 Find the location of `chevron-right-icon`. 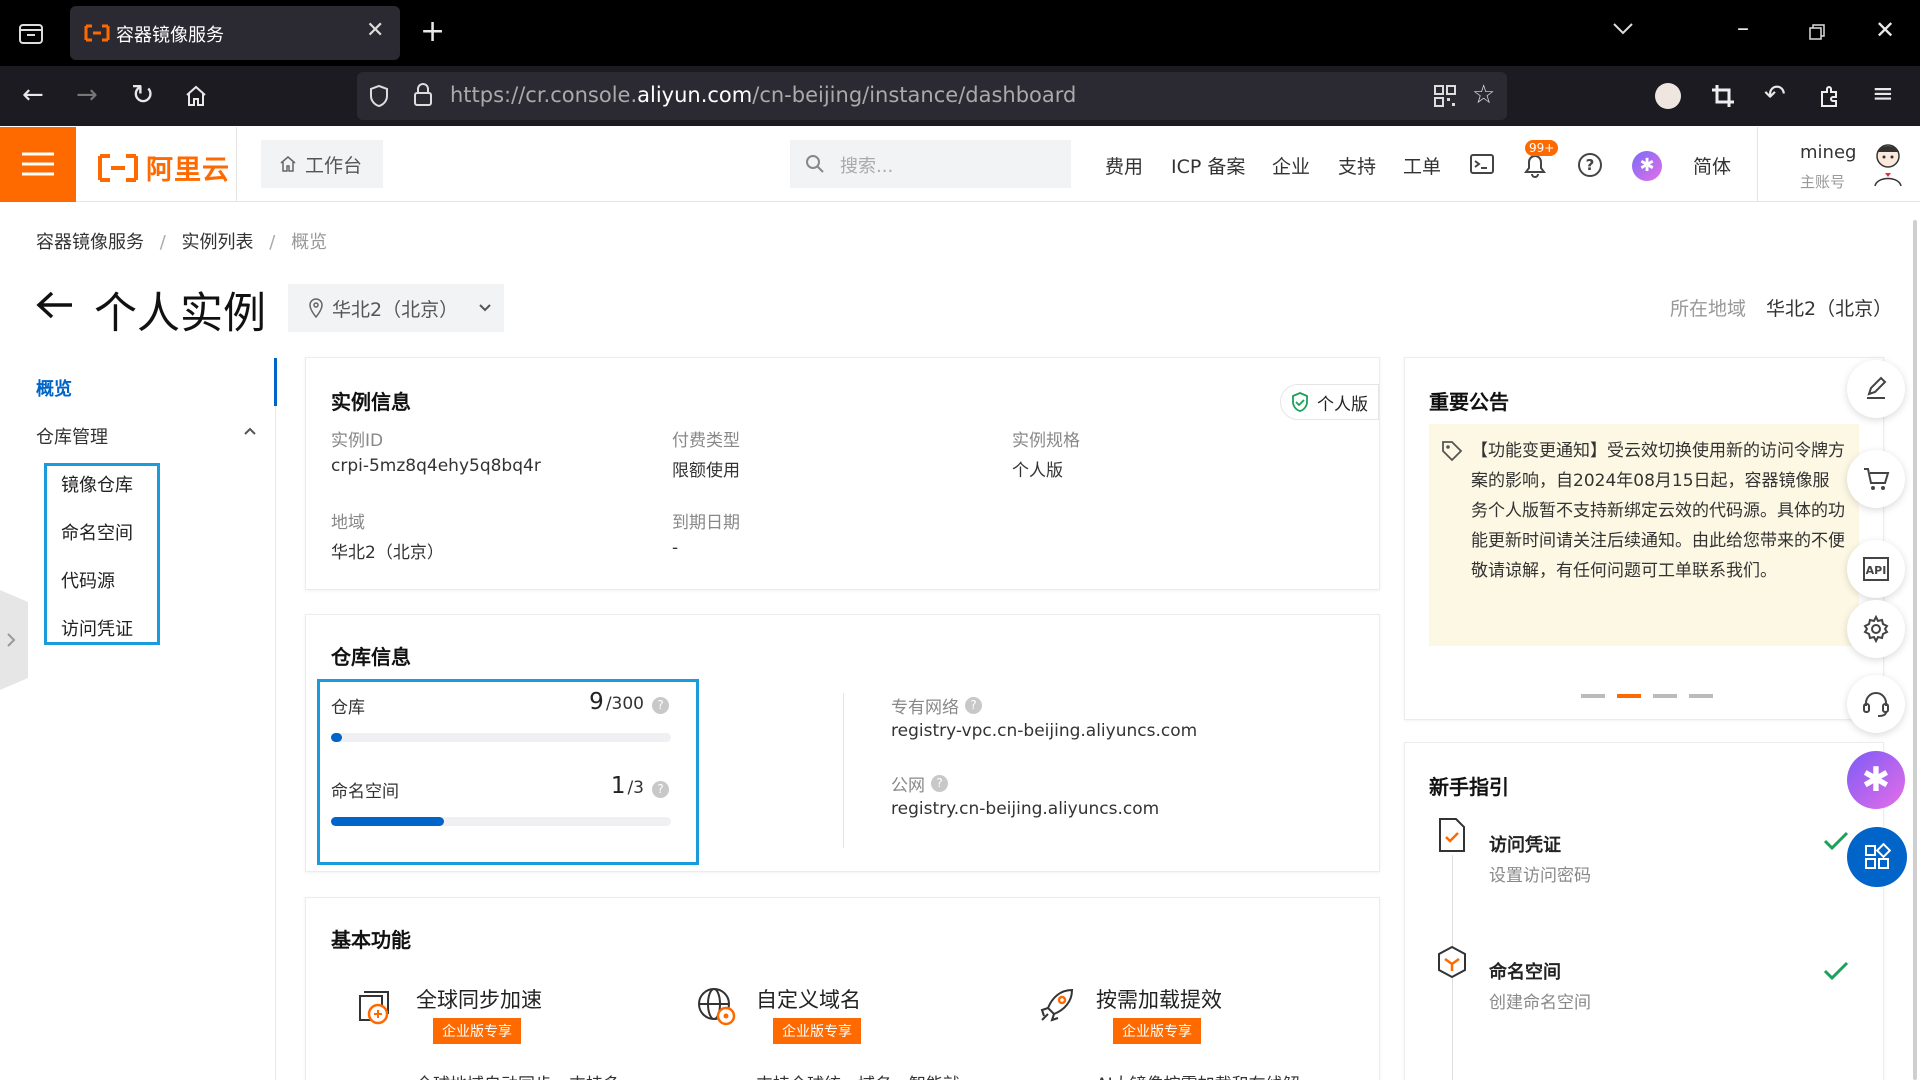

chevron-right-icon is located at coordinates (11, 640).